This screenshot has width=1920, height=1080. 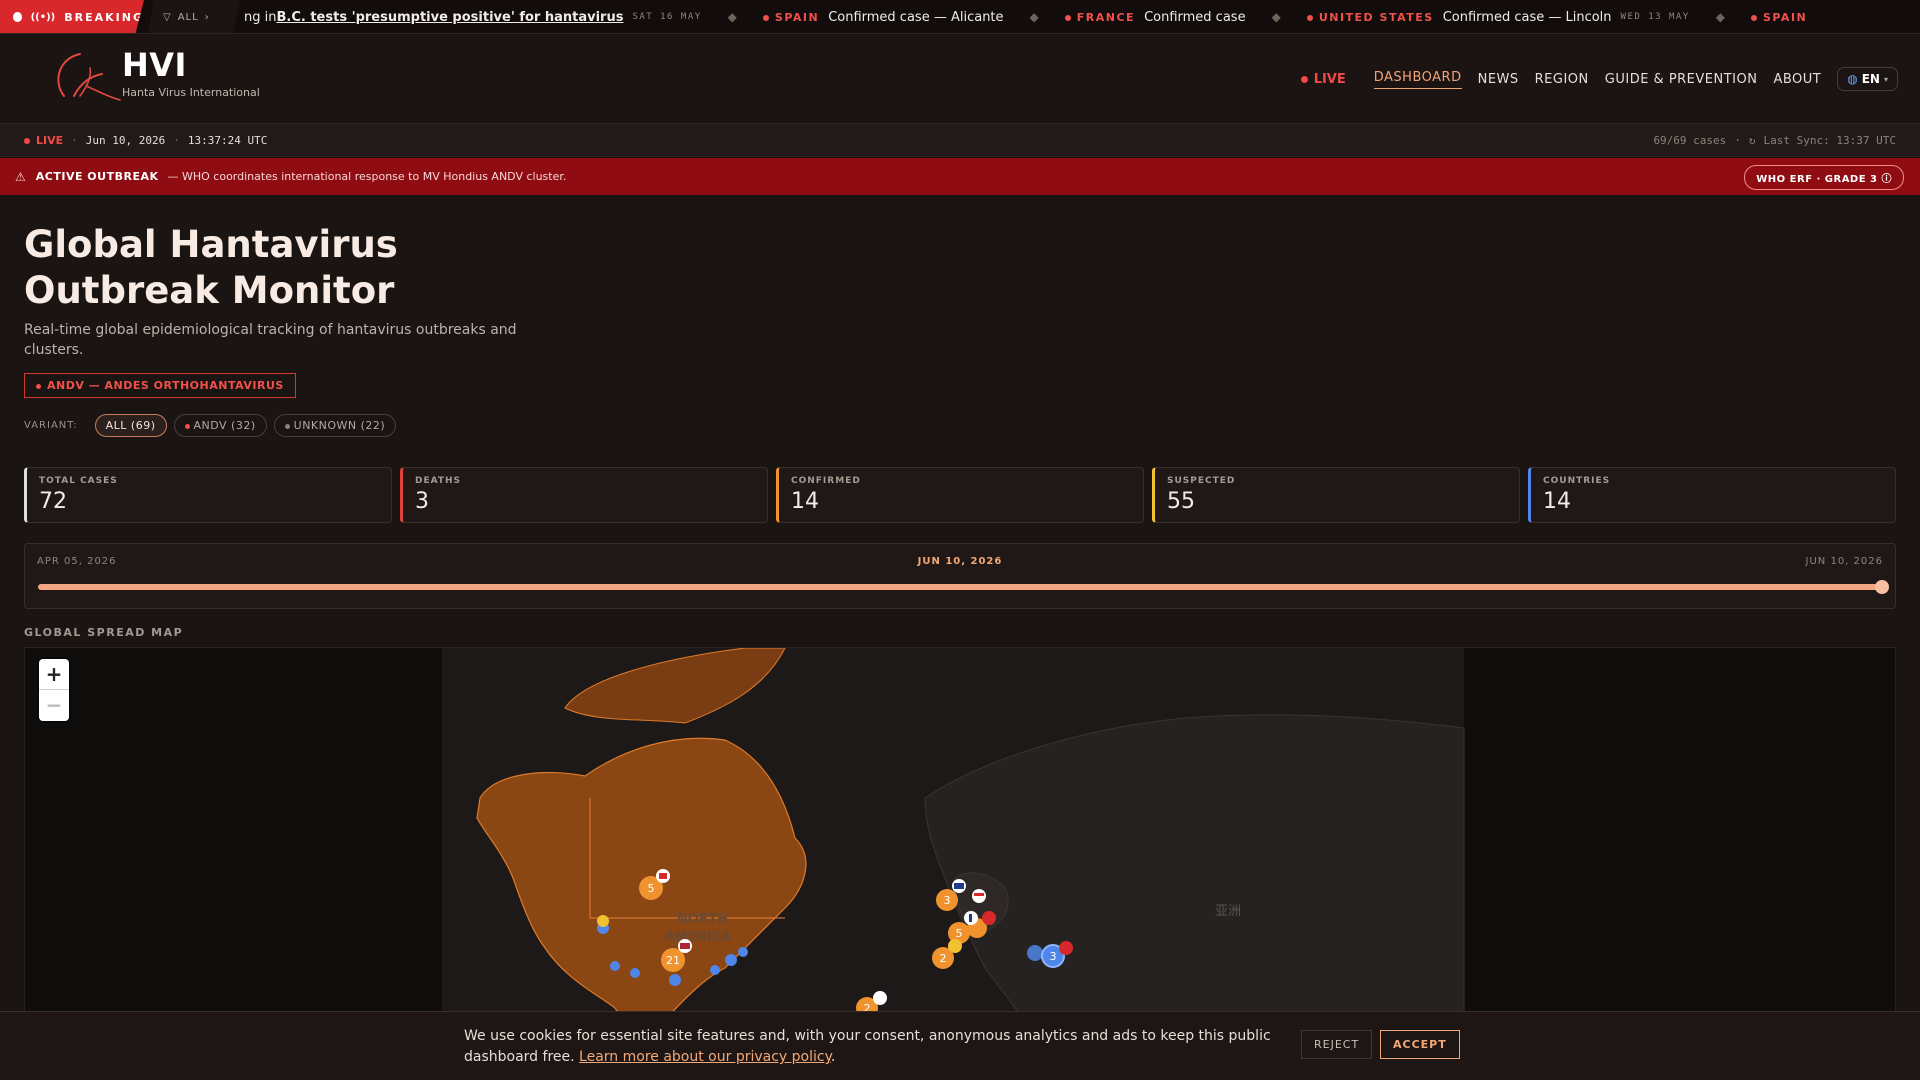 I want to click on ticker-item-country: SPAIN, so click(x=1779, y=17).